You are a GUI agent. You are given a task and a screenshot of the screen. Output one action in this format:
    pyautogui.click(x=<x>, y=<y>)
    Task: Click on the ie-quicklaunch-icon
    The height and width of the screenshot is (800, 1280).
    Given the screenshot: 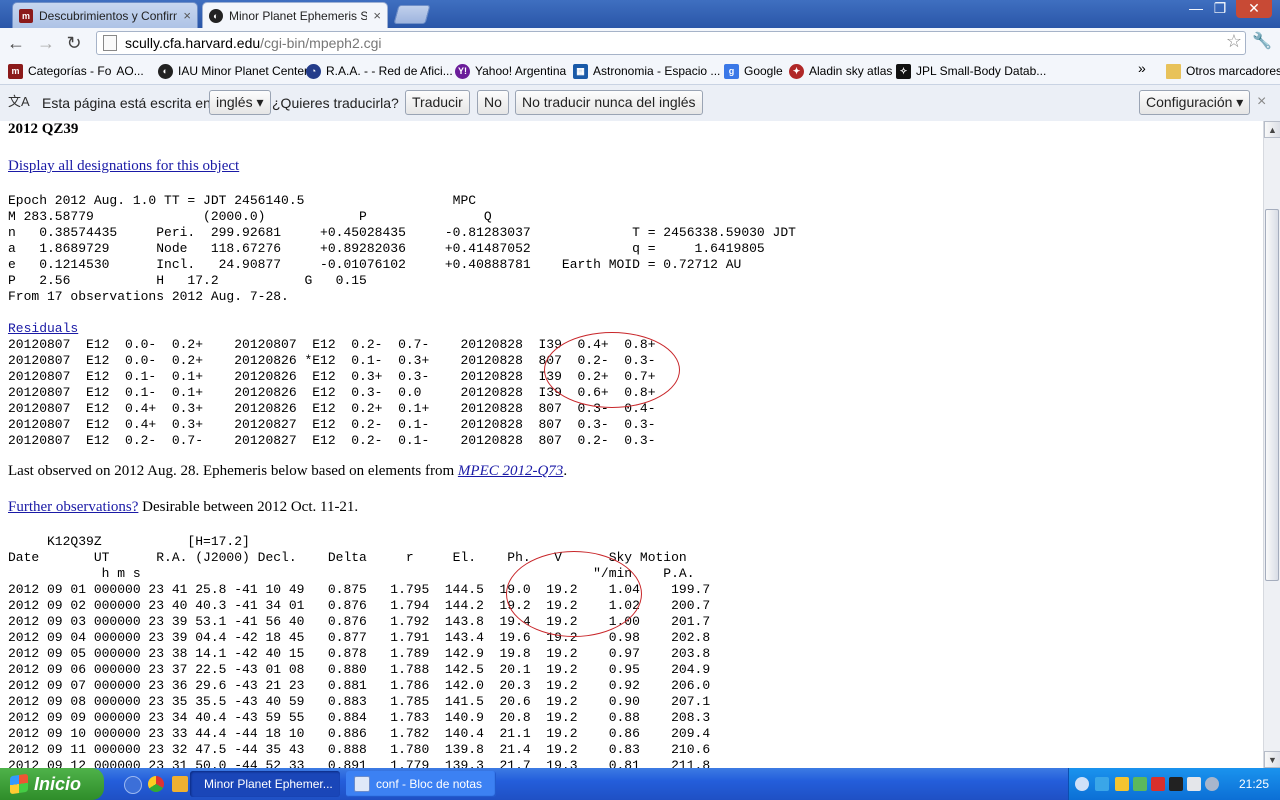 What is the action you would take?
    pyautogui.click(x=133, y=785)
    